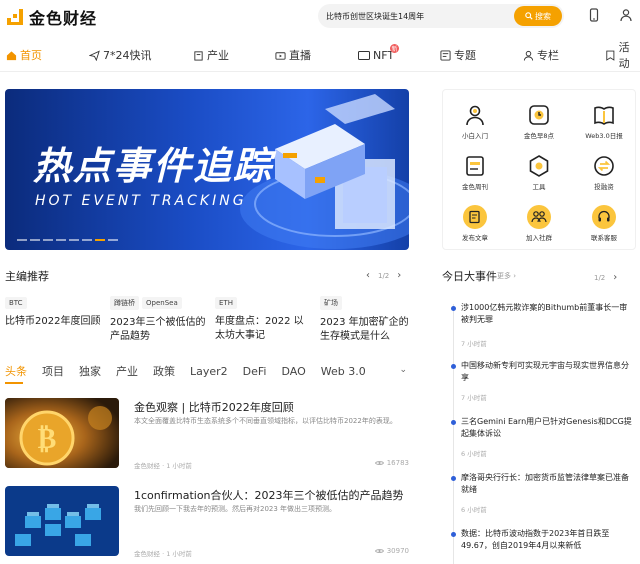 The width and height of the screenshot is (640, 564). Describe the element at coordinates (604, 166) in the screenshot. I see `exchange-icon` at that location.